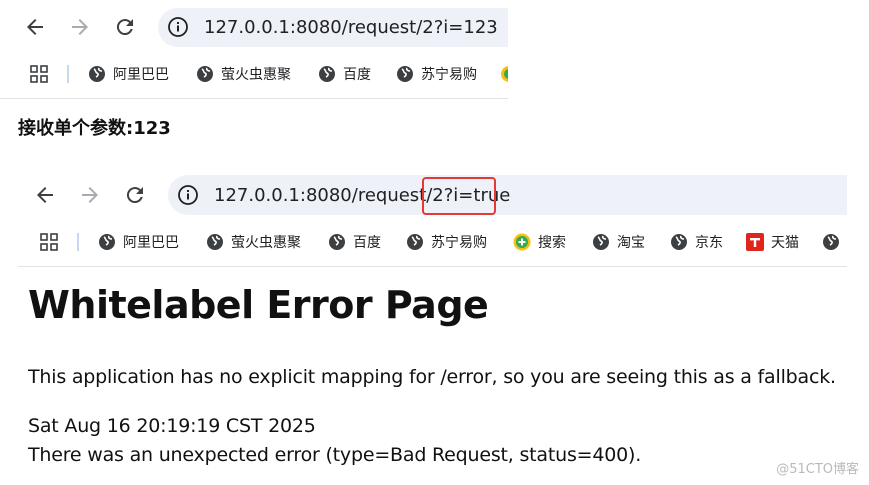 The height and width of the screenshot is (485, 869). I want to click on bookmark-overflow-globe, so click(831, 242).